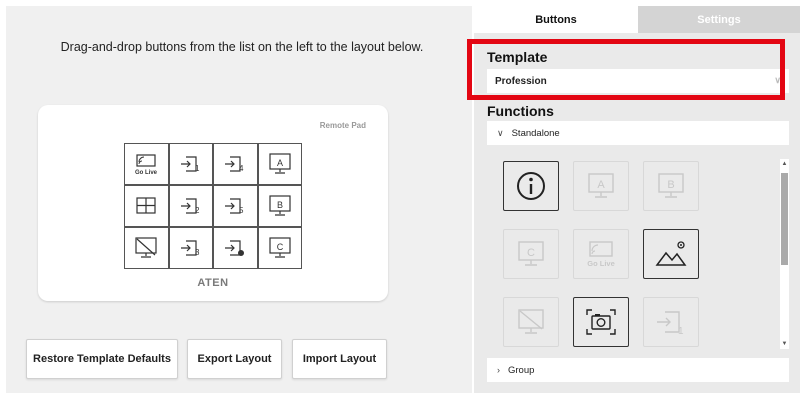 This screenshot has height=393, width=800. I want to click on grid-layout-icon, so click(146, 205).